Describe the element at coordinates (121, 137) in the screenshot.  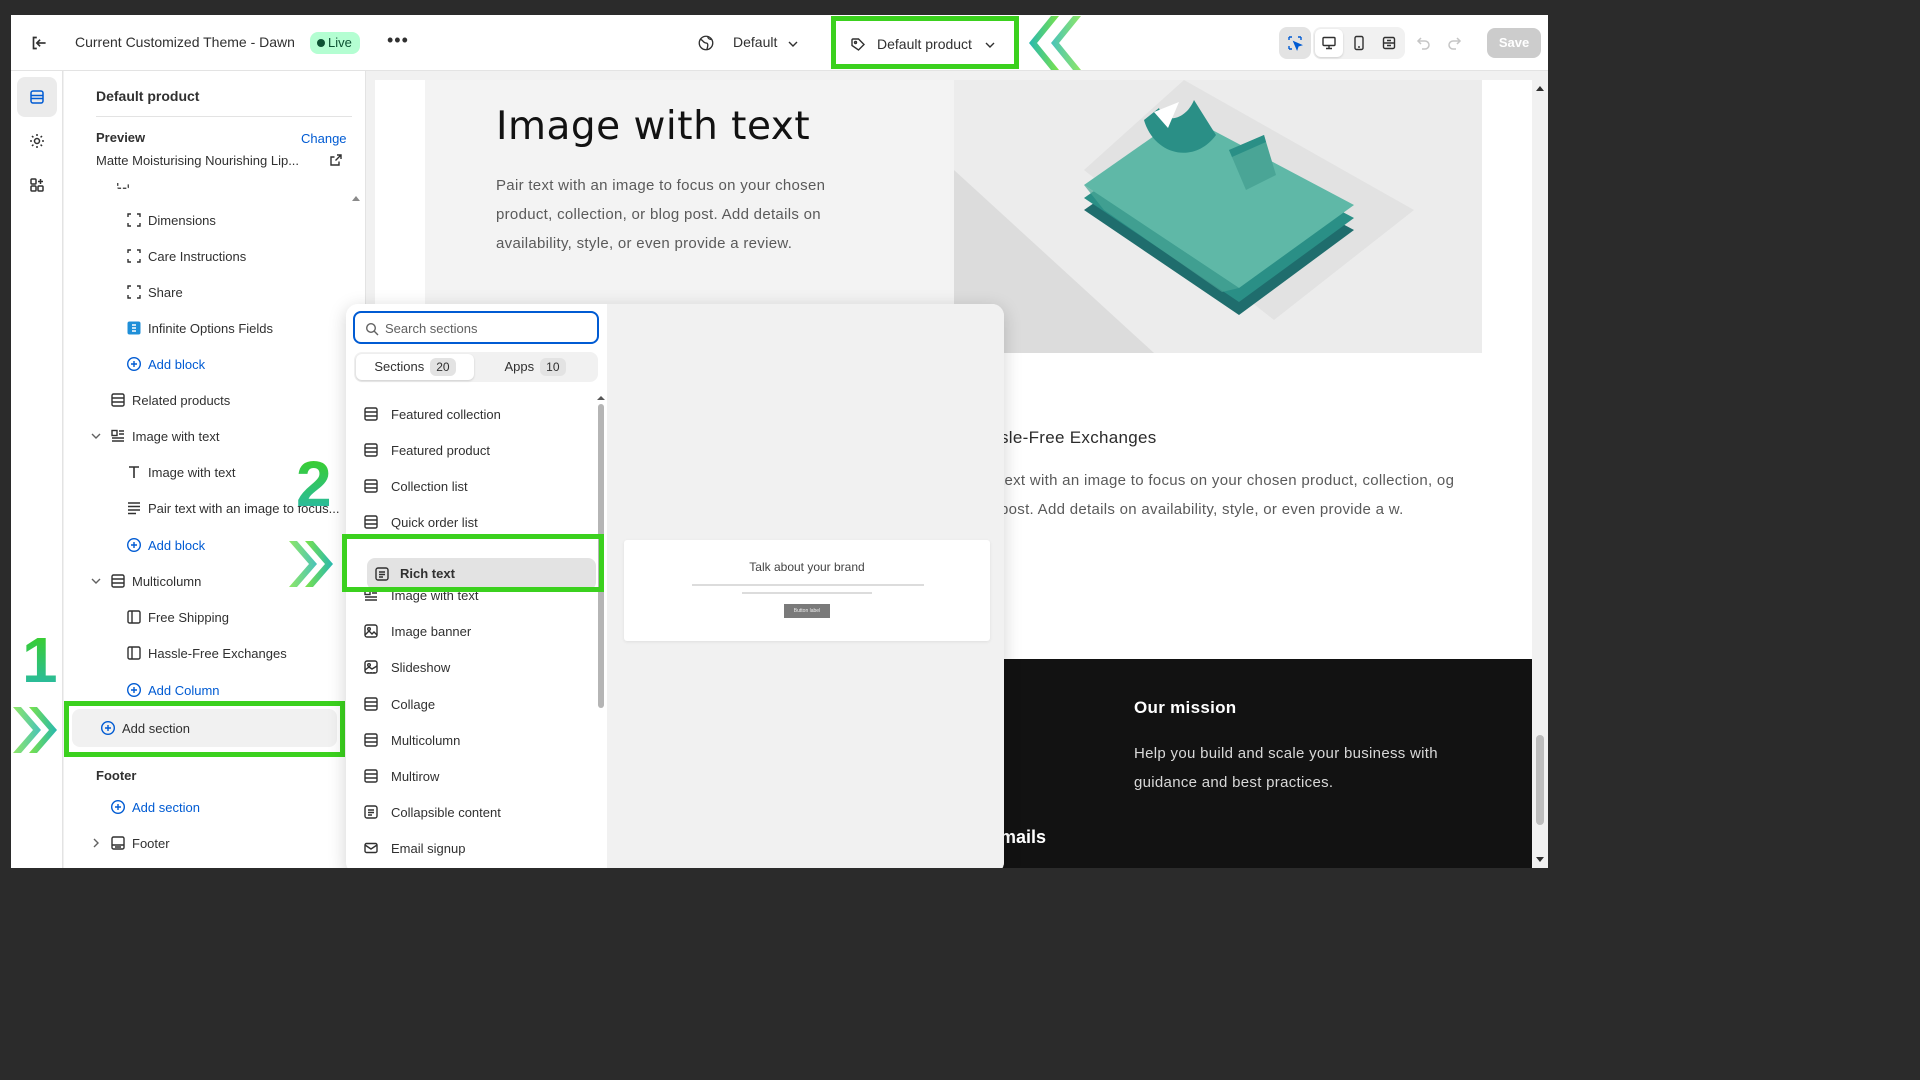
I see `preview-label: Preview` at that location.